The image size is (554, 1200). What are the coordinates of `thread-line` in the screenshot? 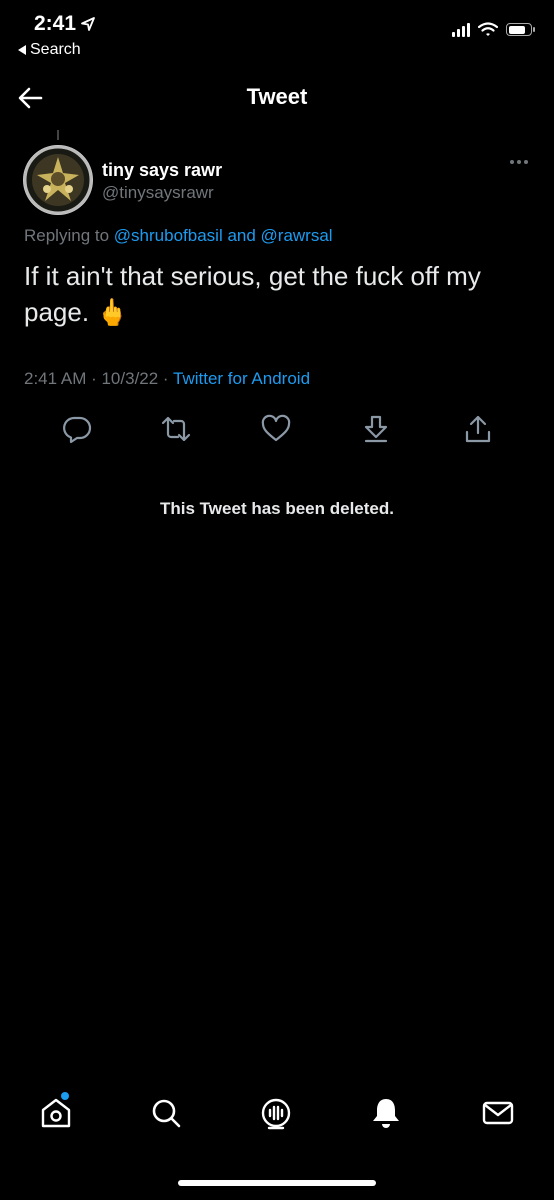 It's located at (58, 135).